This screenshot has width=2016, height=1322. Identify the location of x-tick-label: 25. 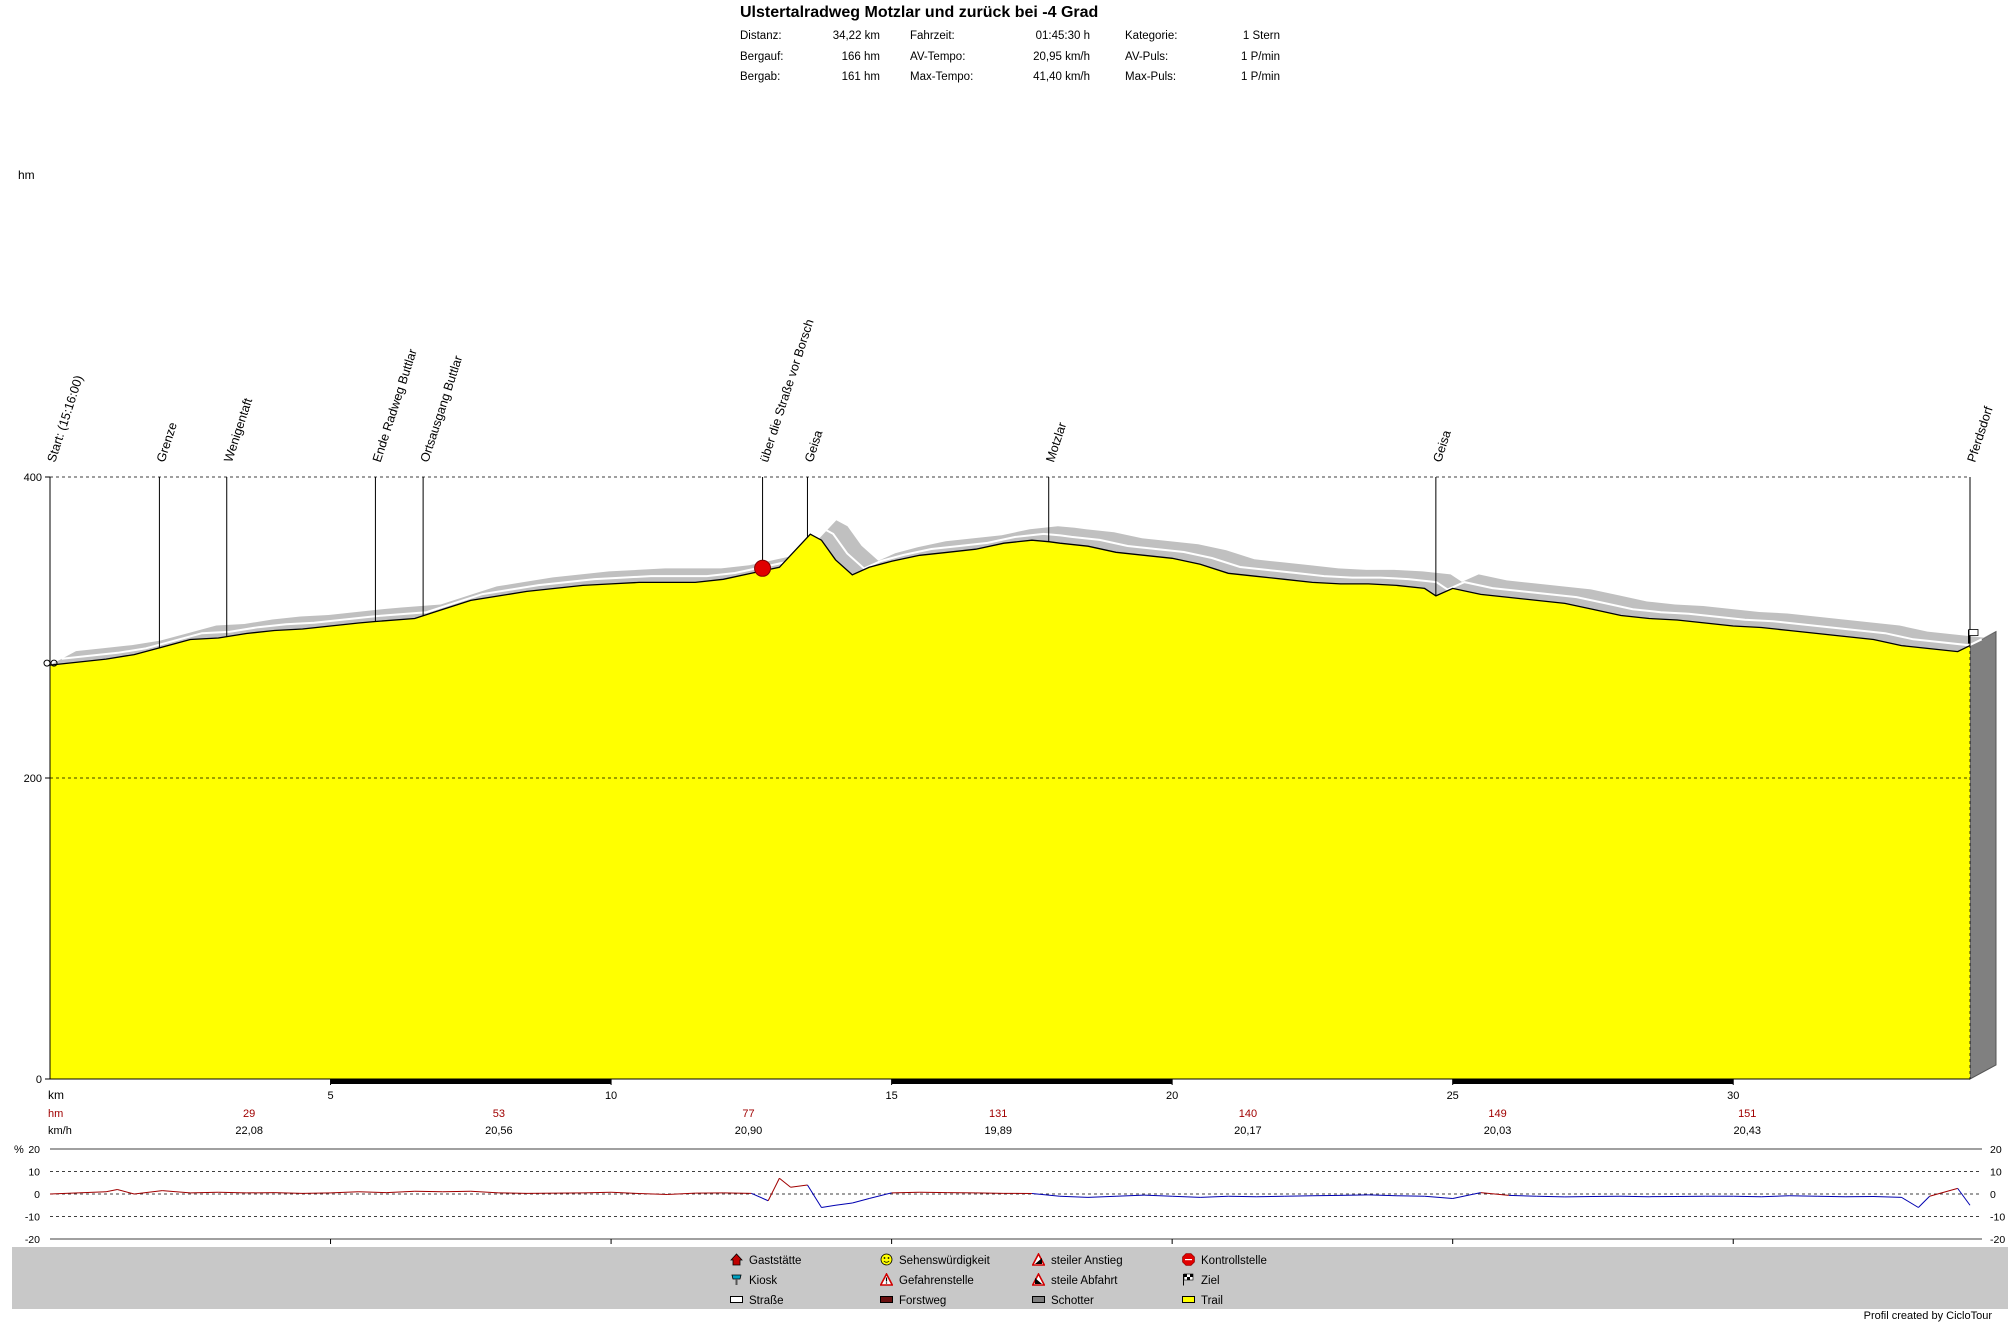
(1453, 1096).